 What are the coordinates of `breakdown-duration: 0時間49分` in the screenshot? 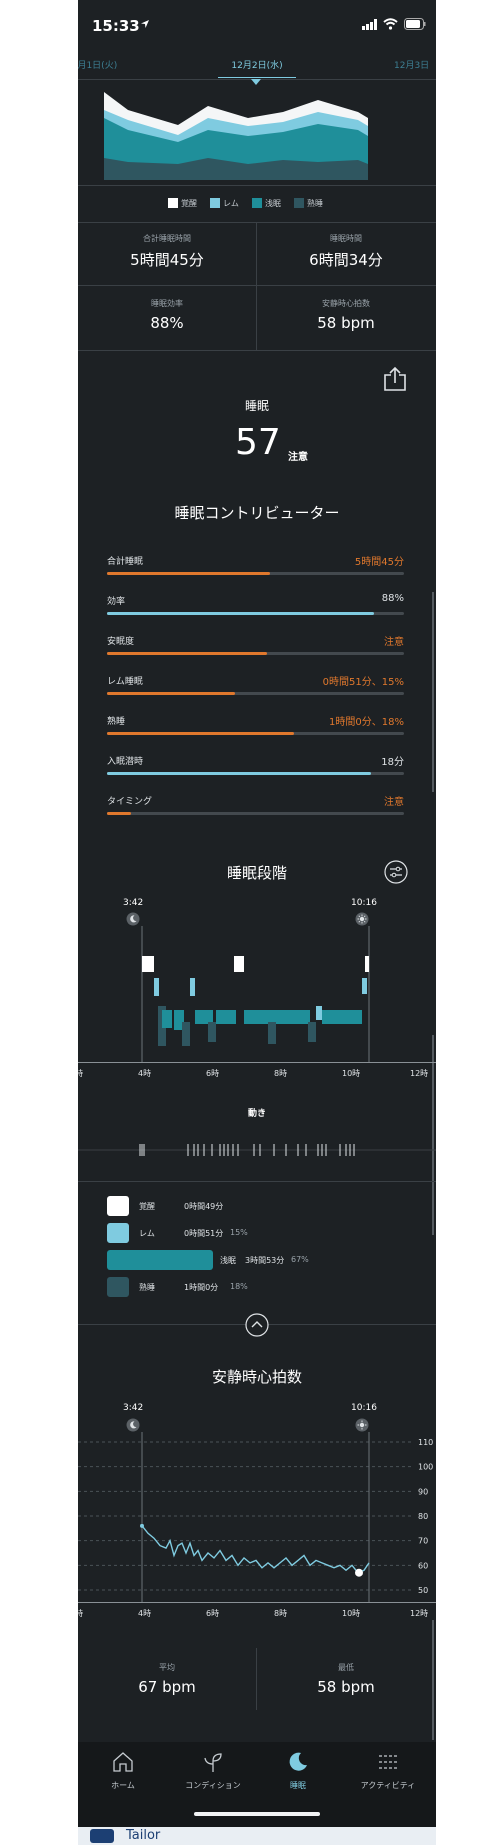 It's located at (204, 1206).